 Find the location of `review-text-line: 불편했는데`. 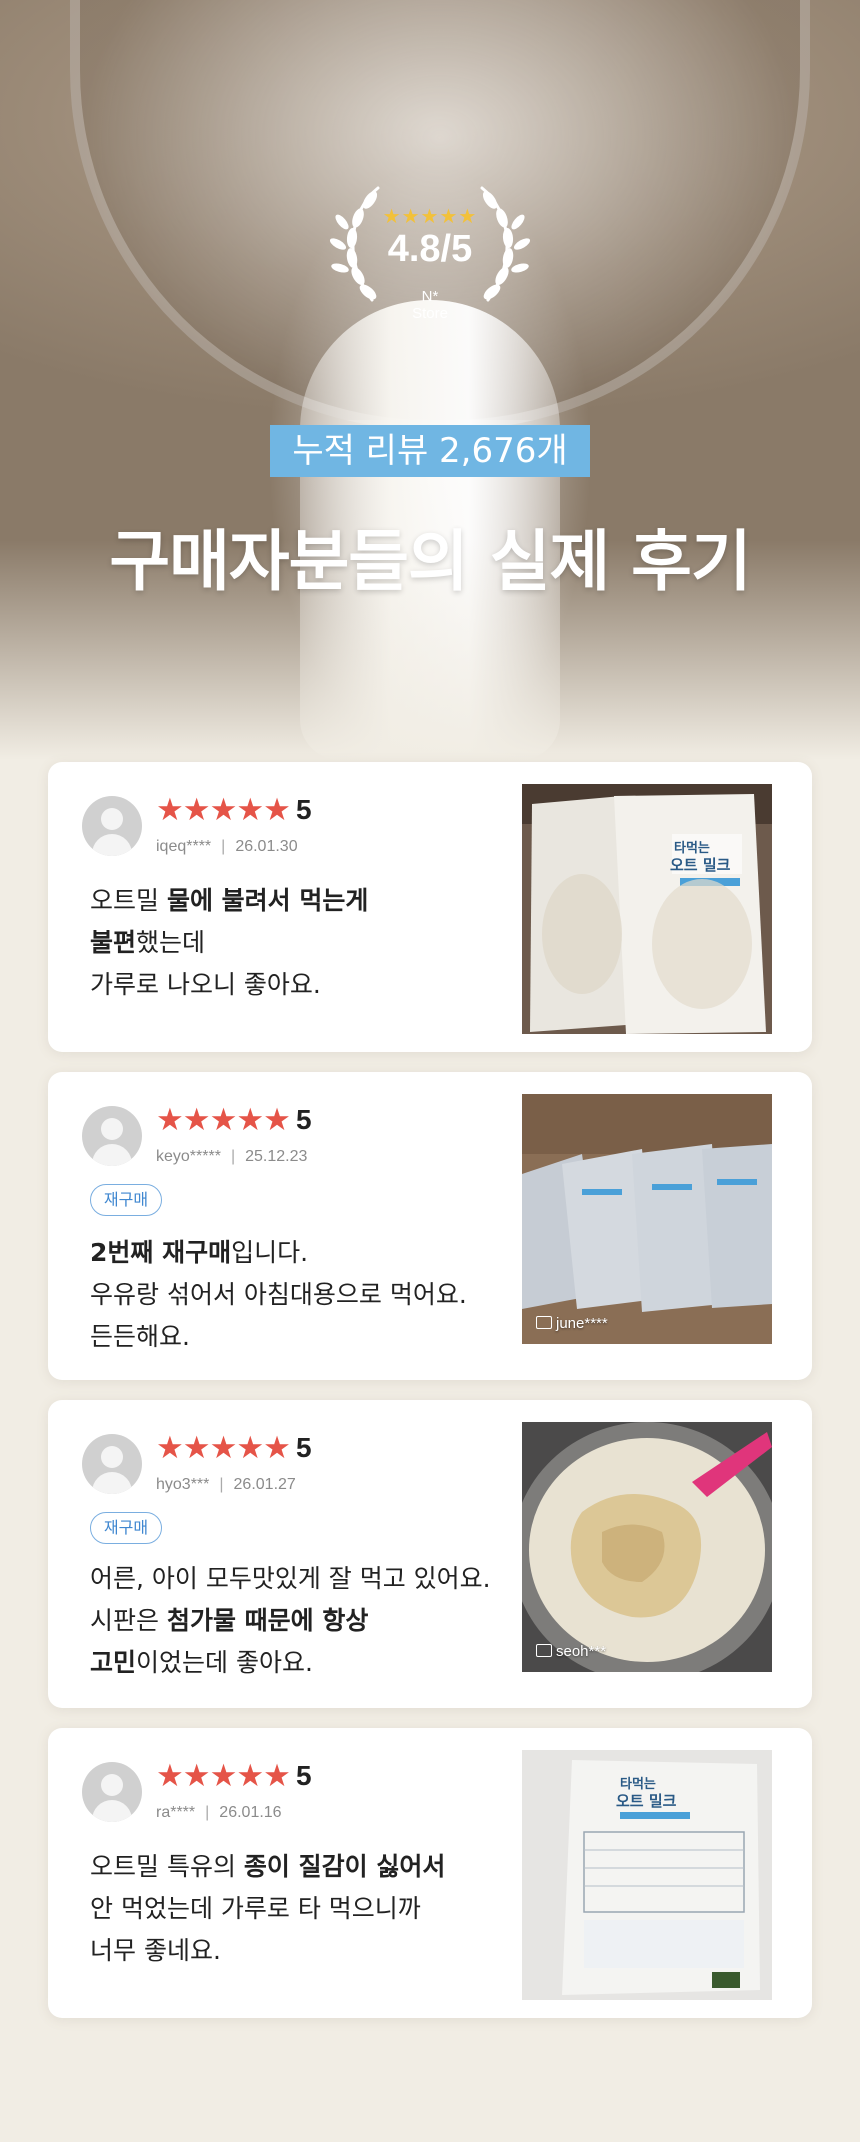

review-text-line: 불편했는데 is located at coordinates (229, 943).